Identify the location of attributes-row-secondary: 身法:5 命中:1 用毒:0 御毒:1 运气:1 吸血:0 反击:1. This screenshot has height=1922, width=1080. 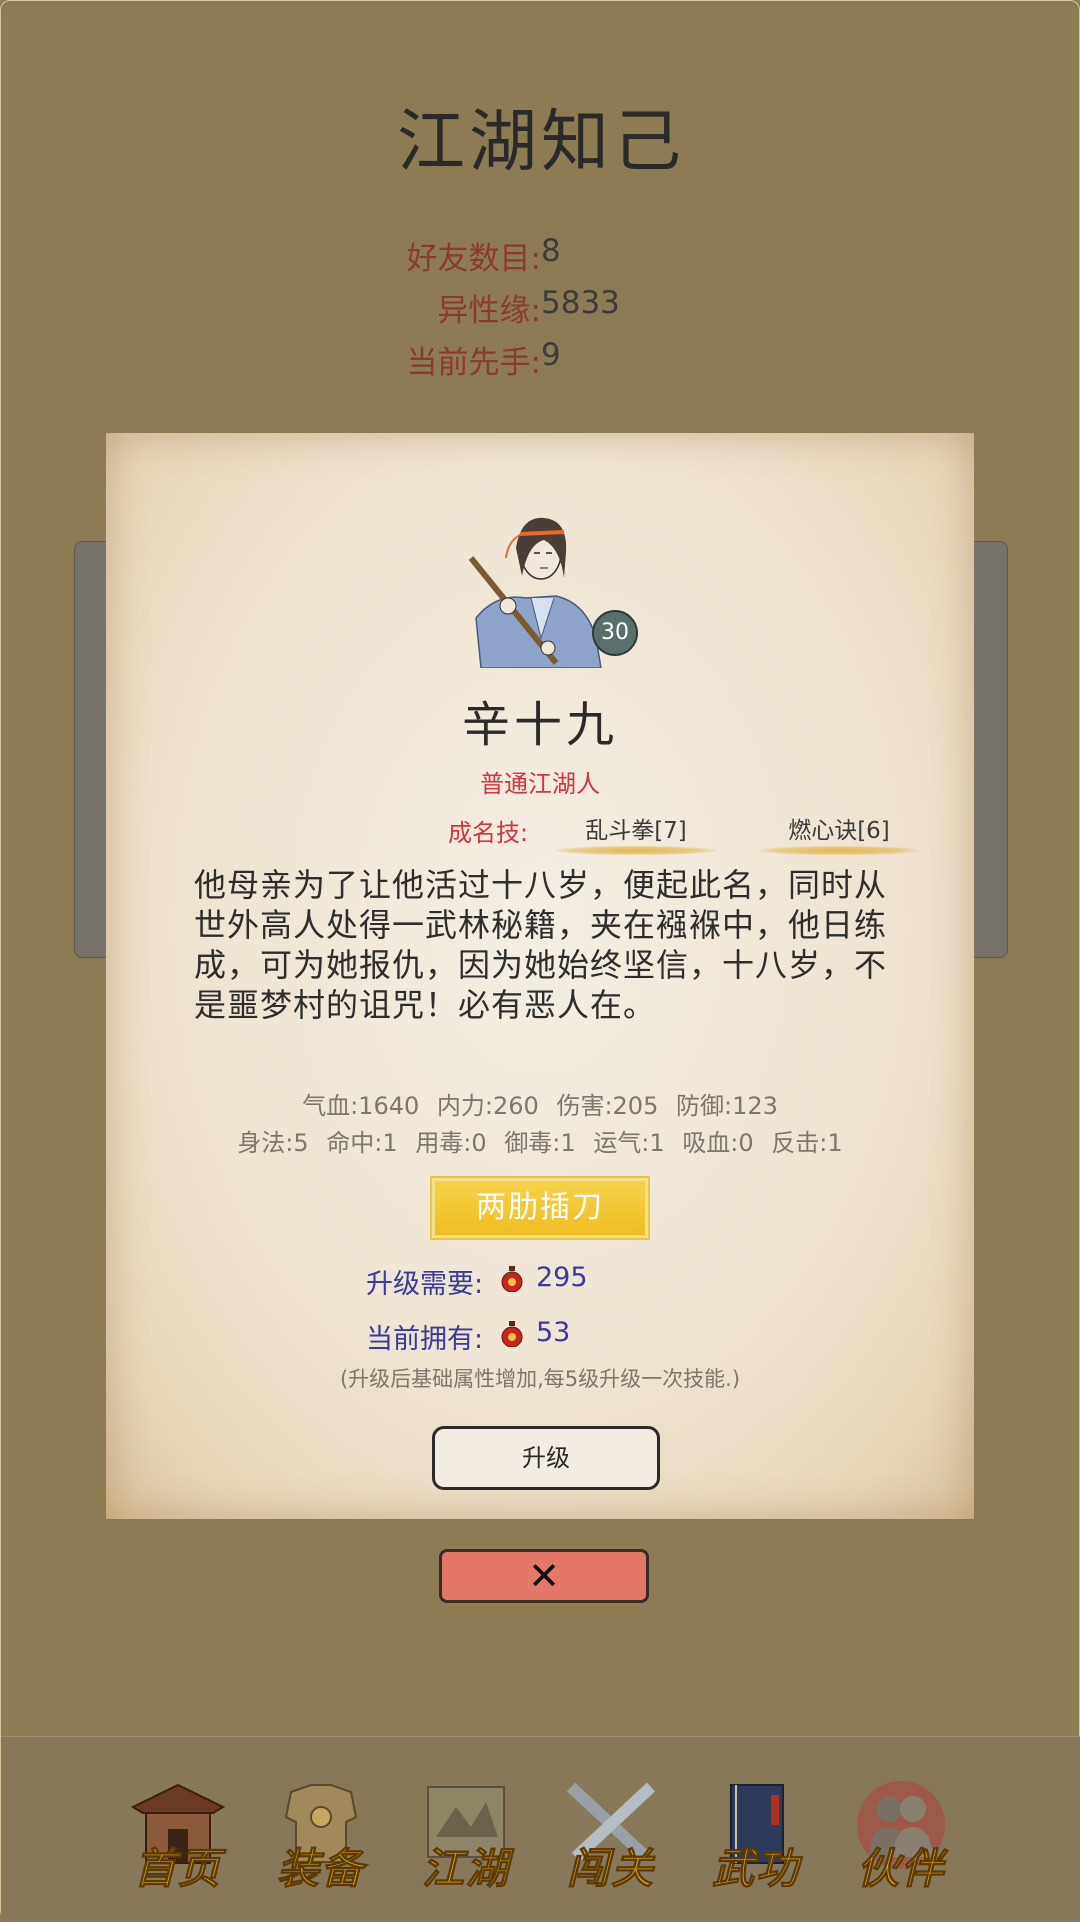
(540, 1140).